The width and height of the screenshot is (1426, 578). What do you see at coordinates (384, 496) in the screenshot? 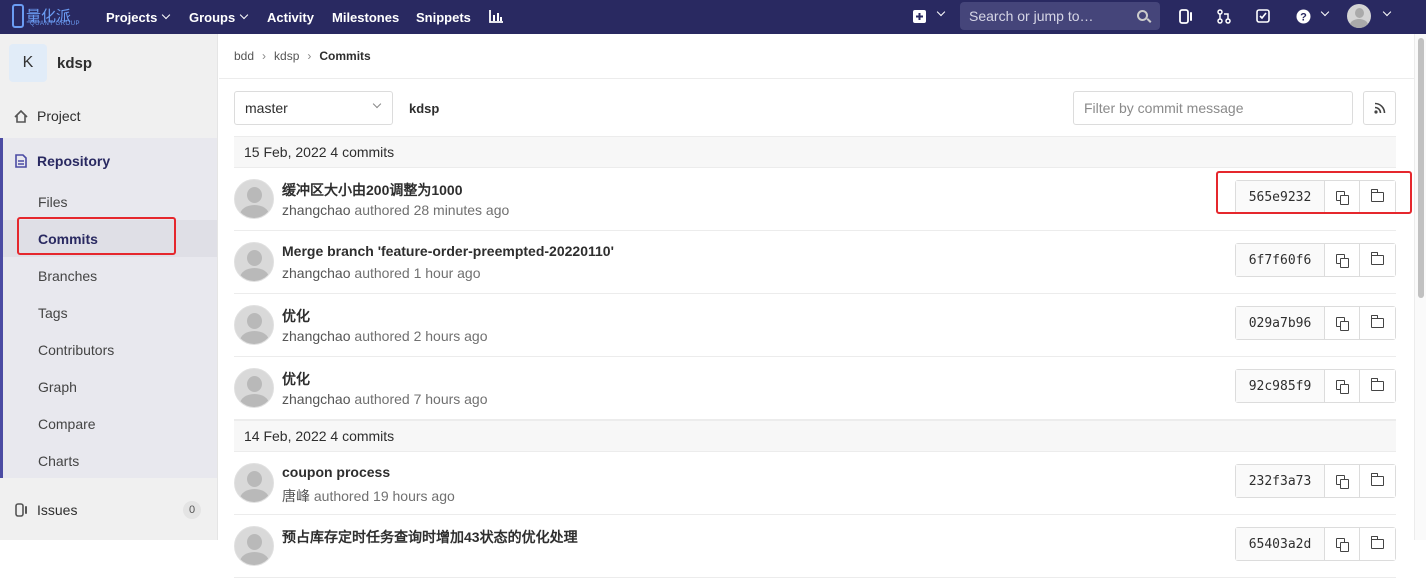
I see `commit-time: authored 19 hours ago` at bounding box center [384, 496].